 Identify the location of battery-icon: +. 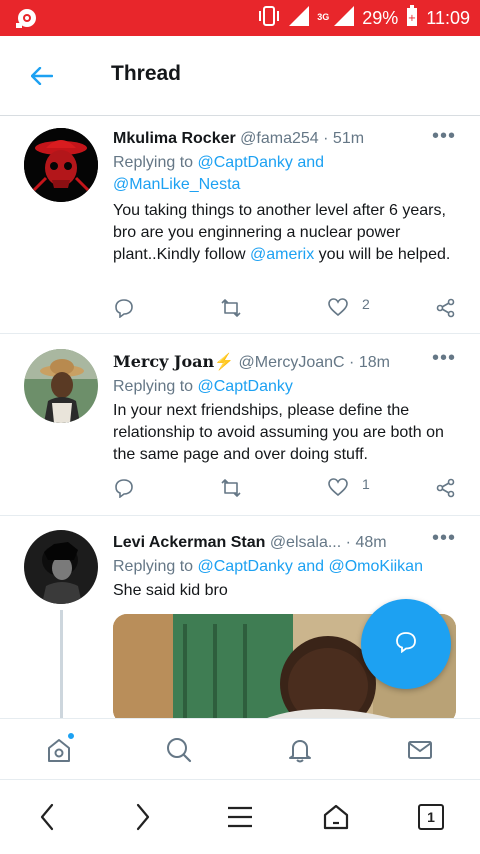
(412, 18).